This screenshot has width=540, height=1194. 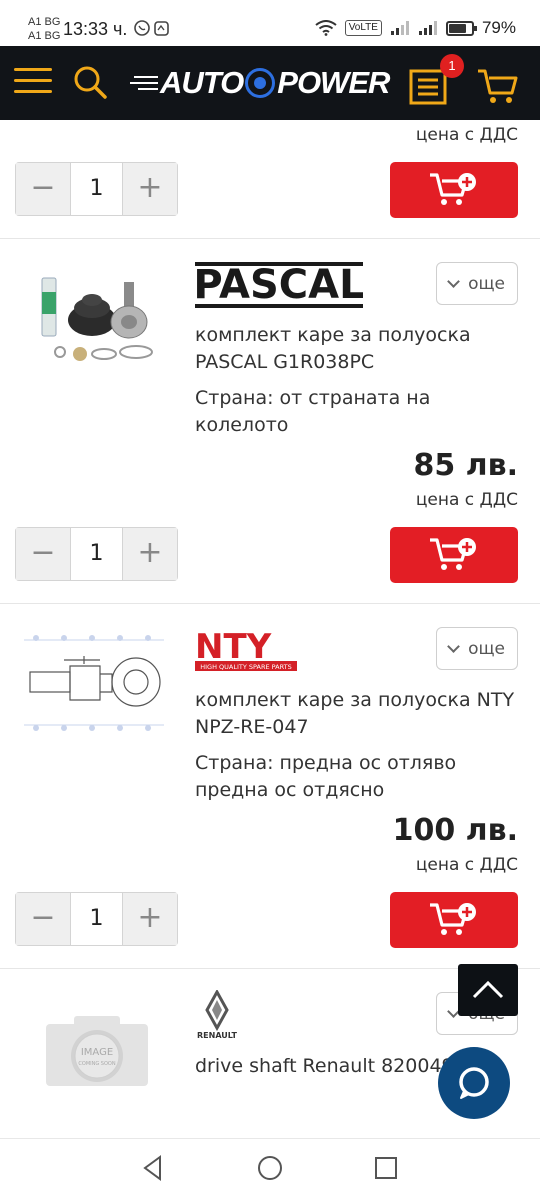 What do you see at coordinates (90, 82) in the screenshot?
I see `search-icon` at bounding box center [90, 82].